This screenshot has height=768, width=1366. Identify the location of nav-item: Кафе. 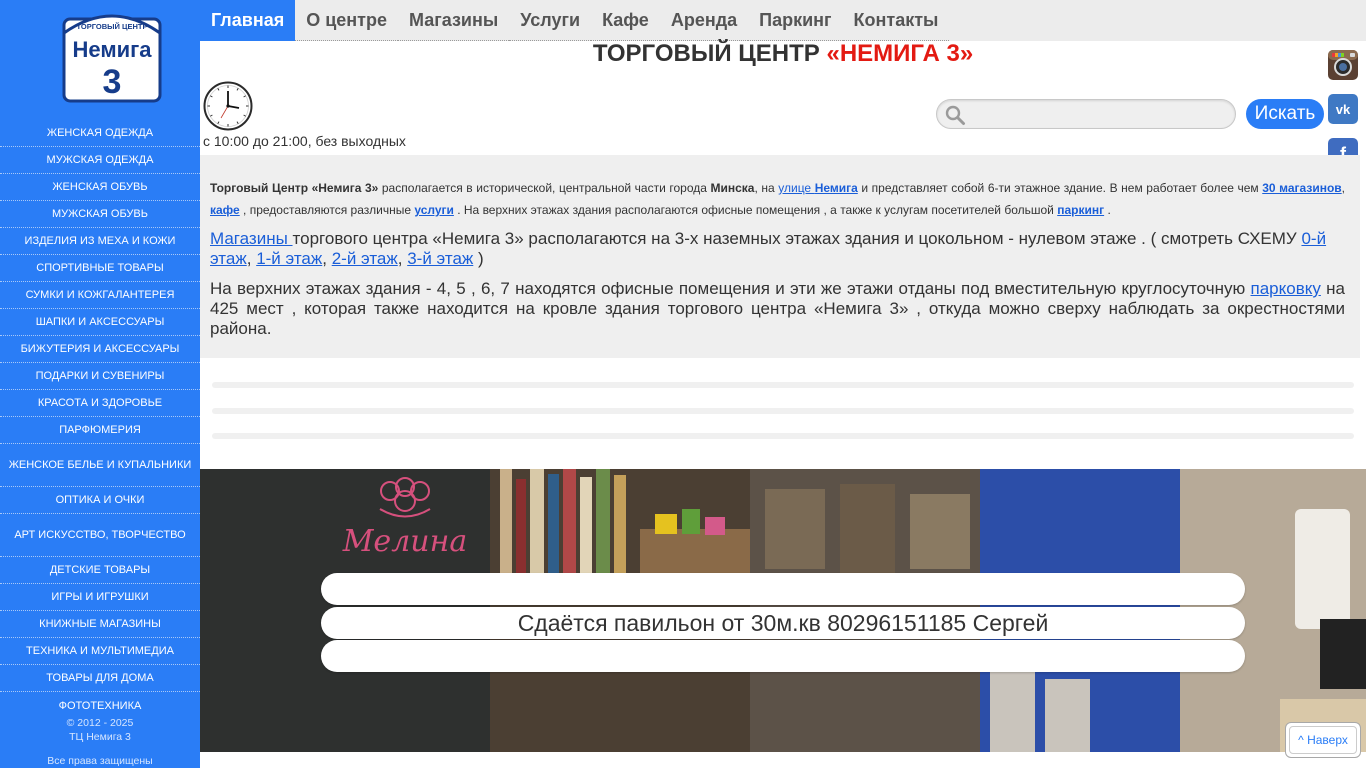
(625, 20).